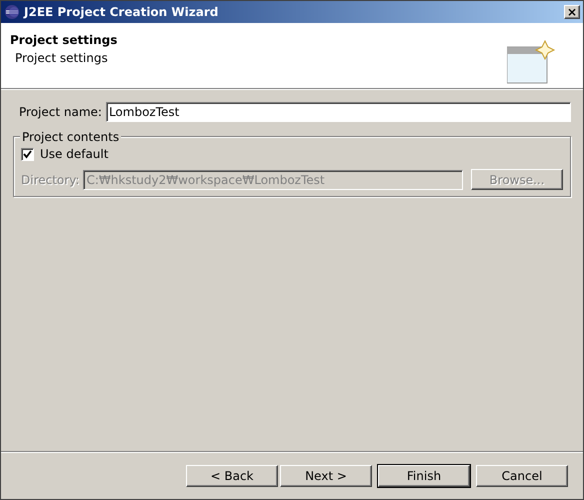  I want to click on wizard-button: Next >, so click(326, 476).